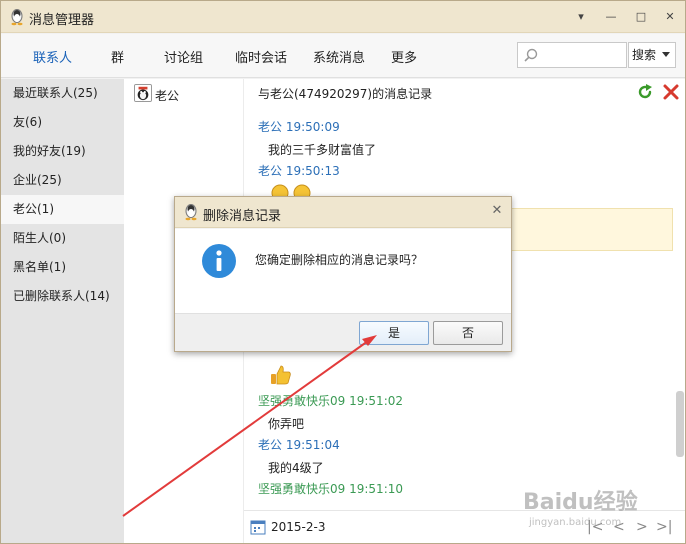 The width and height of the screenshot is (686, 544). What do you see at coordinates (242, 216) in the screenshot?
I see `dialog-title: 删除消息记录` at bounding box center [242, 216].